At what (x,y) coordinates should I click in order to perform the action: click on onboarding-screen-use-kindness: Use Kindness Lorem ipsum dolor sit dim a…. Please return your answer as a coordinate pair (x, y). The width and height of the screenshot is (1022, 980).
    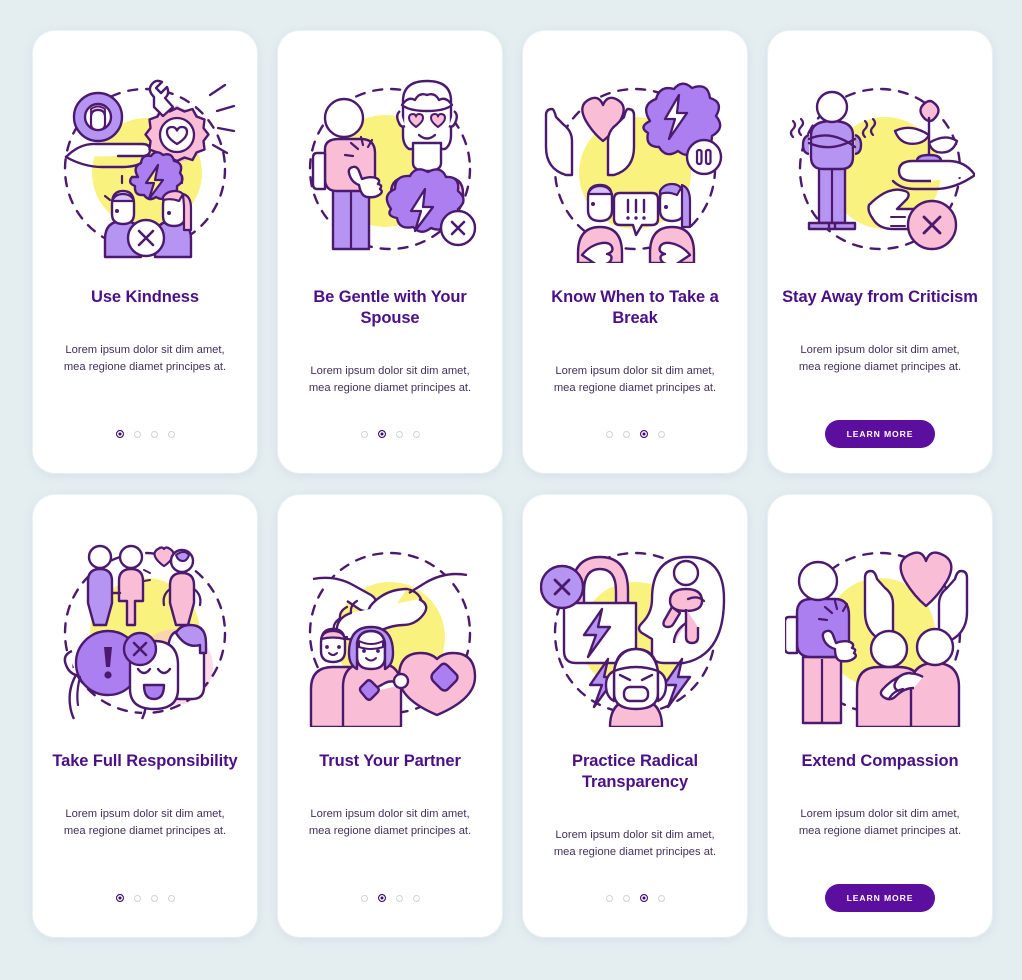
    Looking at the image, I should click on (145, 252).